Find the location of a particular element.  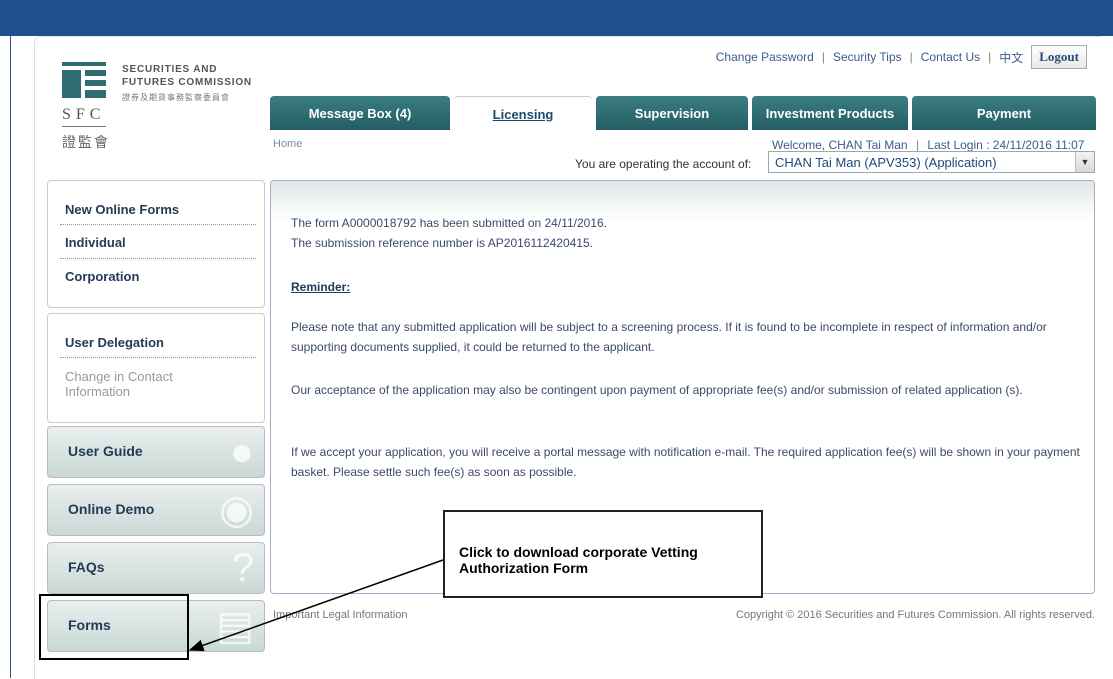

chevron-down-icon: ▼ is located at coordinates (1084, 162).